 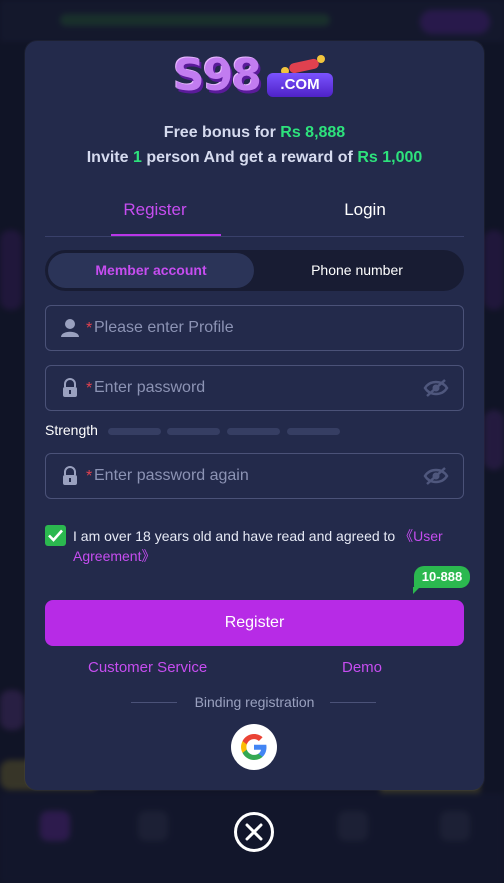 What do you see at coordinates (254, 623) in the screenshot?
I see `register-button: Register` at bounding box center [254, 623].